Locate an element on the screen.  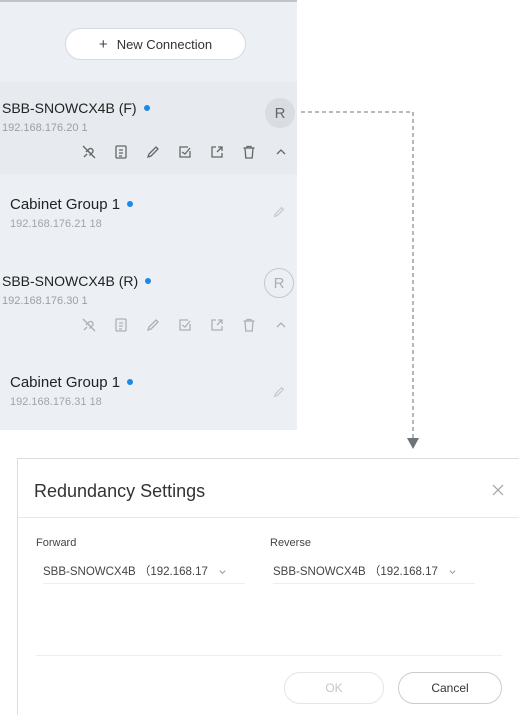
group-ip: 192.168.176.31 18 is located at coordinates (56, 402).